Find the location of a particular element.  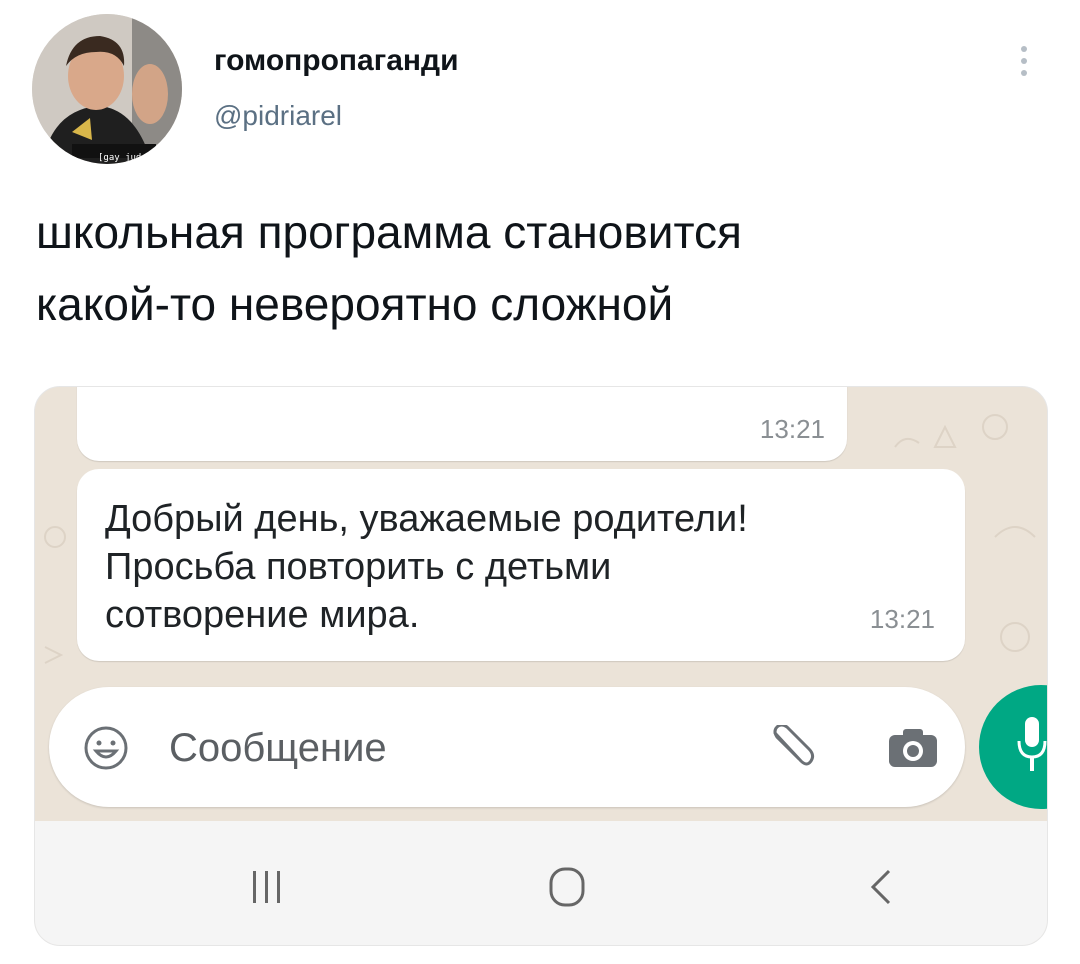

avatar-caption: [gay judgement] is located at coordinates (139, 158).